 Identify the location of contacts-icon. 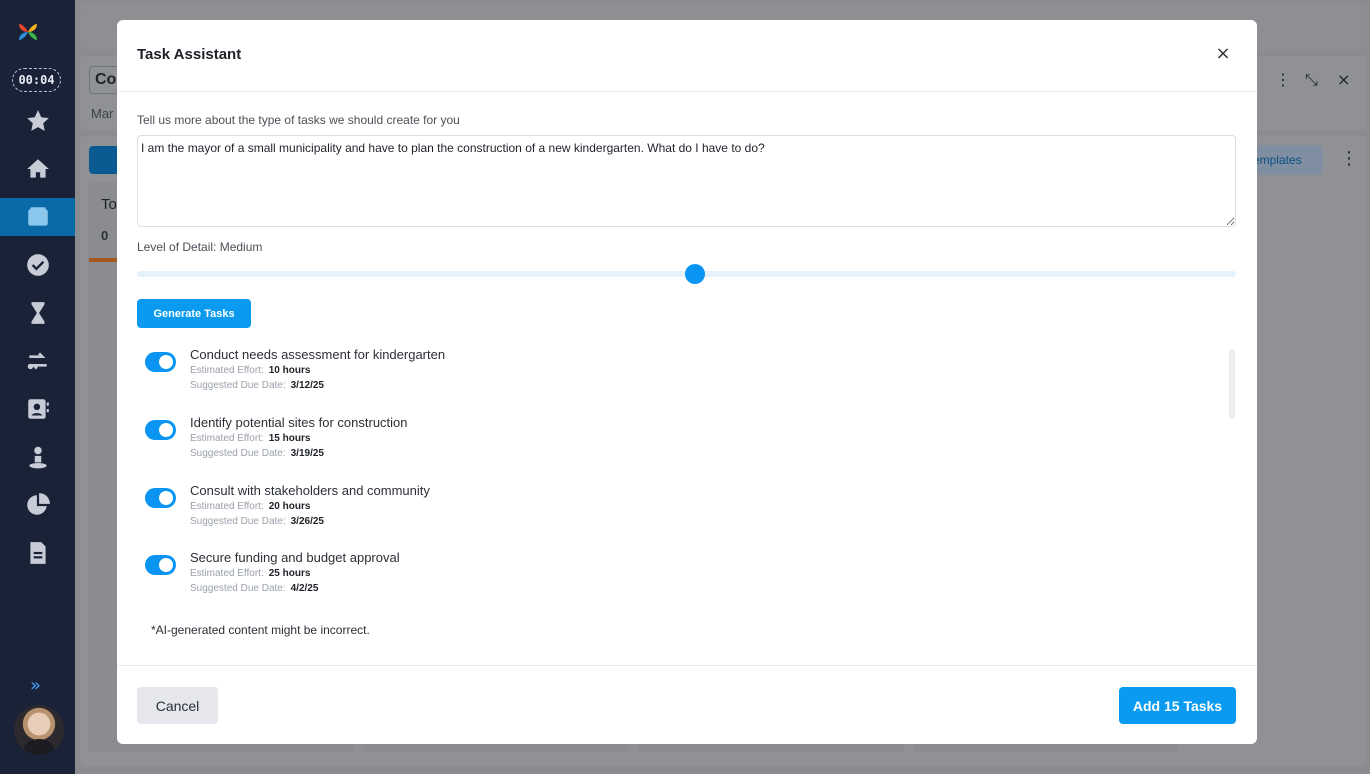
(38, 409).